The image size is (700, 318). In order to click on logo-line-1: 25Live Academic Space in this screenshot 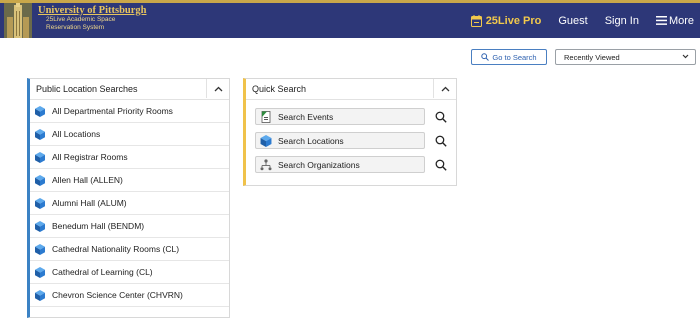, I will do `click(81, 19)`.